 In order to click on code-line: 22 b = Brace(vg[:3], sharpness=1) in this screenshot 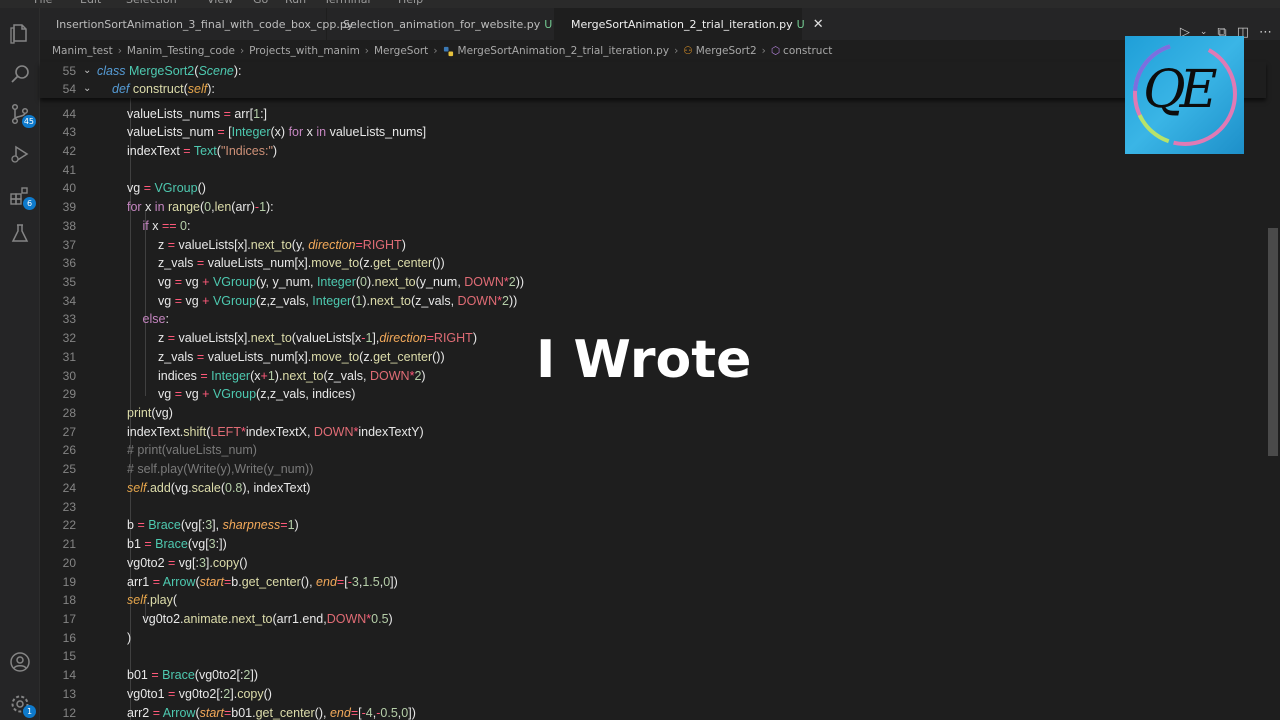, I will do `click(653, 525)`.